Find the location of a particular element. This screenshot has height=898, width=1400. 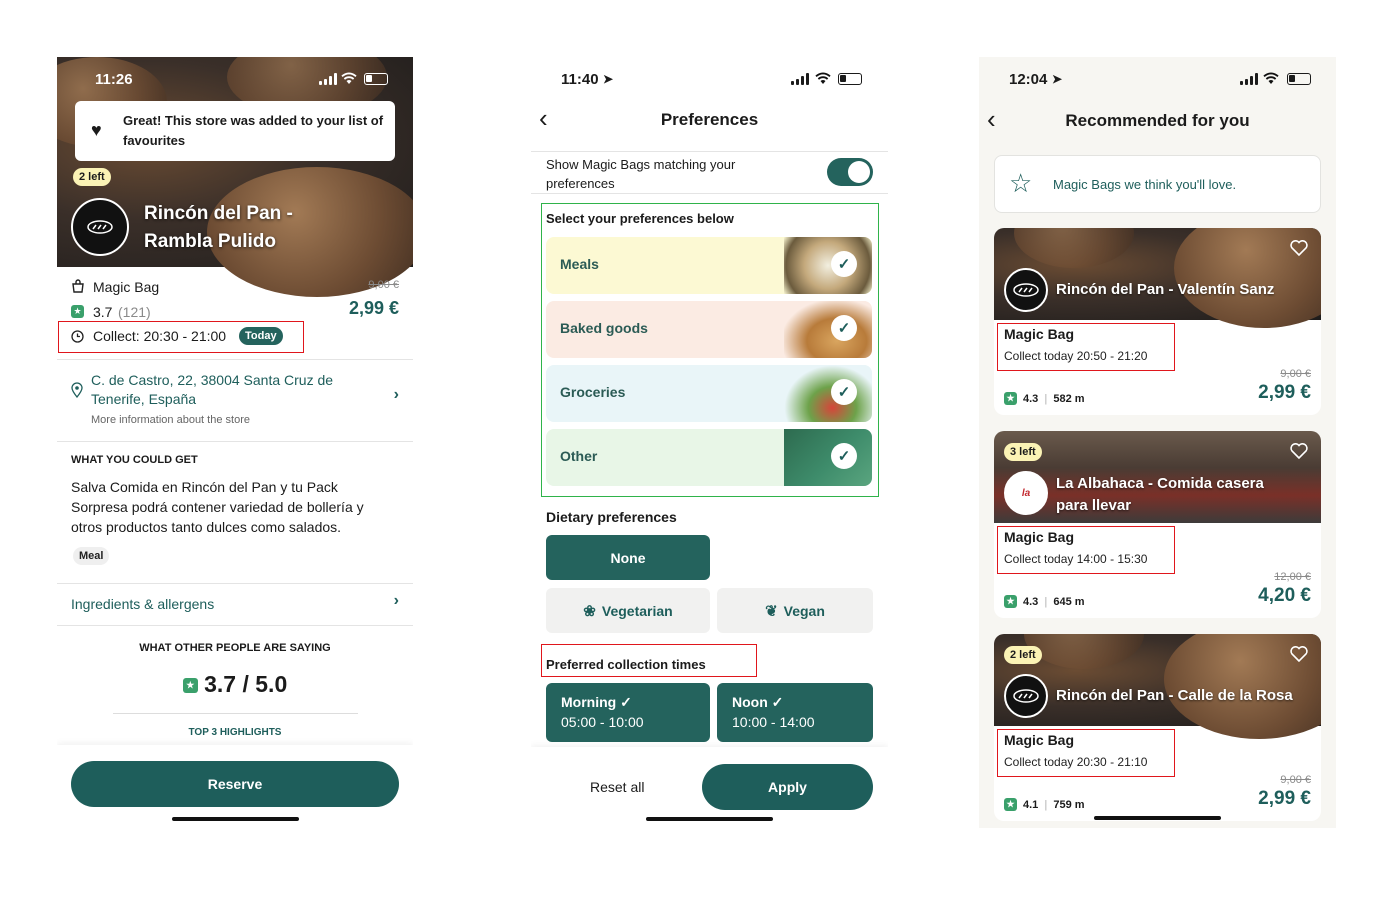

rating-value: 4.3 is located at coordinates (1031, 601).